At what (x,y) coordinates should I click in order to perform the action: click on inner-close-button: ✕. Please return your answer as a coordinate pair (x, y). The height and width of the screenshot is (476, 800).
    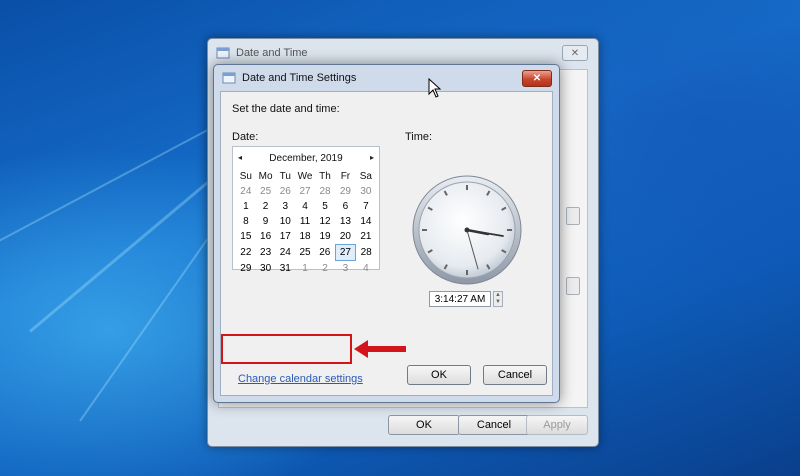
    Looking at the image, I should click on (537, 78).